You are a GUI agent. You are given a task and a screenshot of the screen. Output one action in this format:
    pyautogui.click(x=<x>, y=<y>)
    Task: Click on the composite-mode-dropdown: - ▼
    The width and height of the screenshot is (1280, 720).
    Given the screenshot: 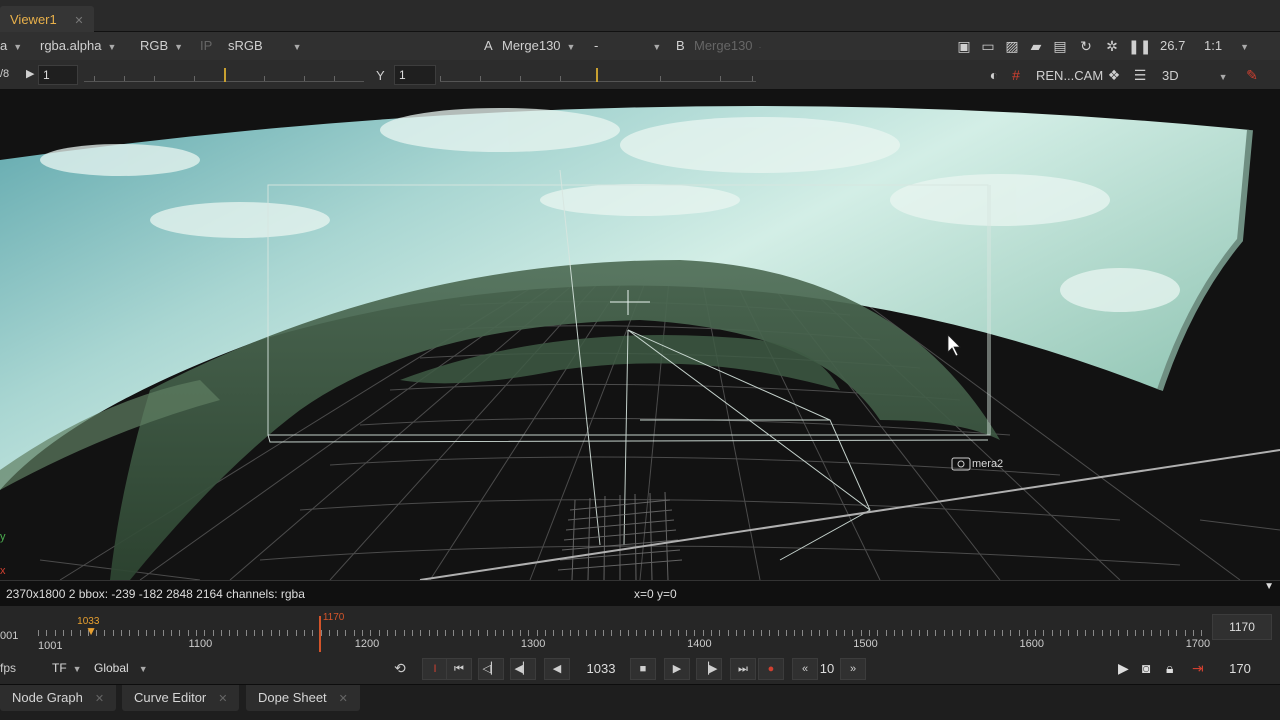 What is the action you would take?
    pyautogui.click(x=627, y=45)
    